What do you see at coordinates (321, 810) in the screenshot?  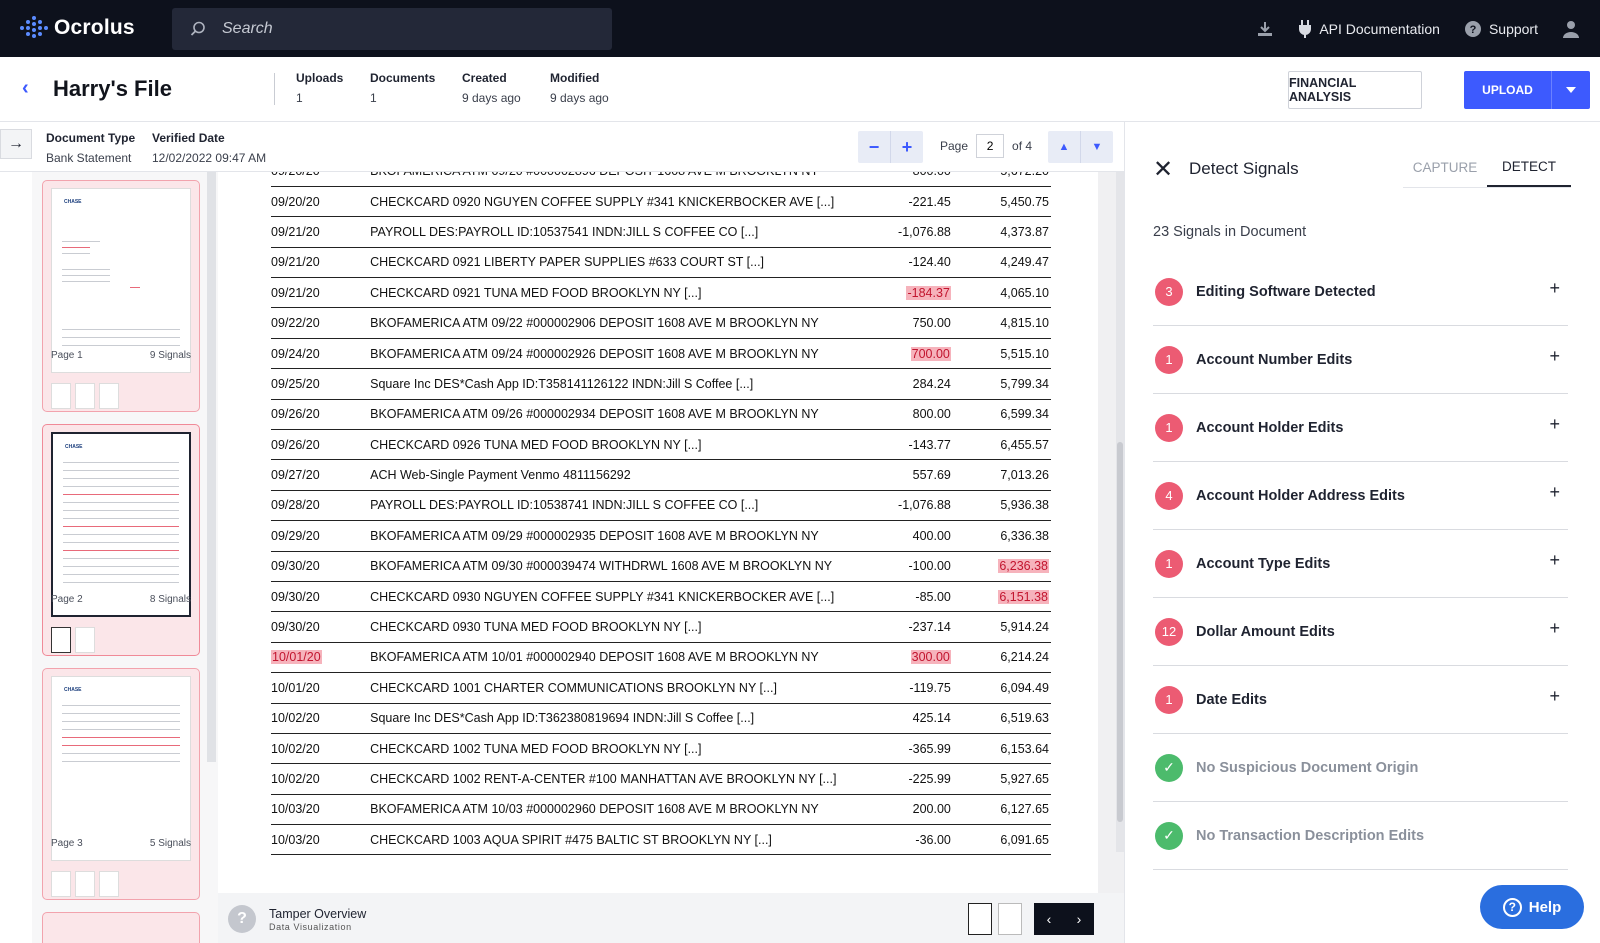 I see `cell-date: 10/03/20` at bounding box center [321, 810].